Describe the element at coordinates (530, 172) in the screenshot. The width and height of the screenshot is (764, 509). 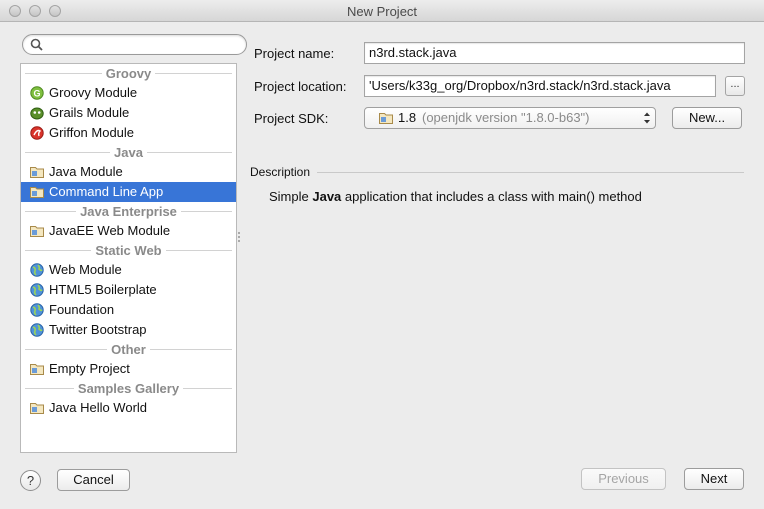
I see `description-divider` at that location.